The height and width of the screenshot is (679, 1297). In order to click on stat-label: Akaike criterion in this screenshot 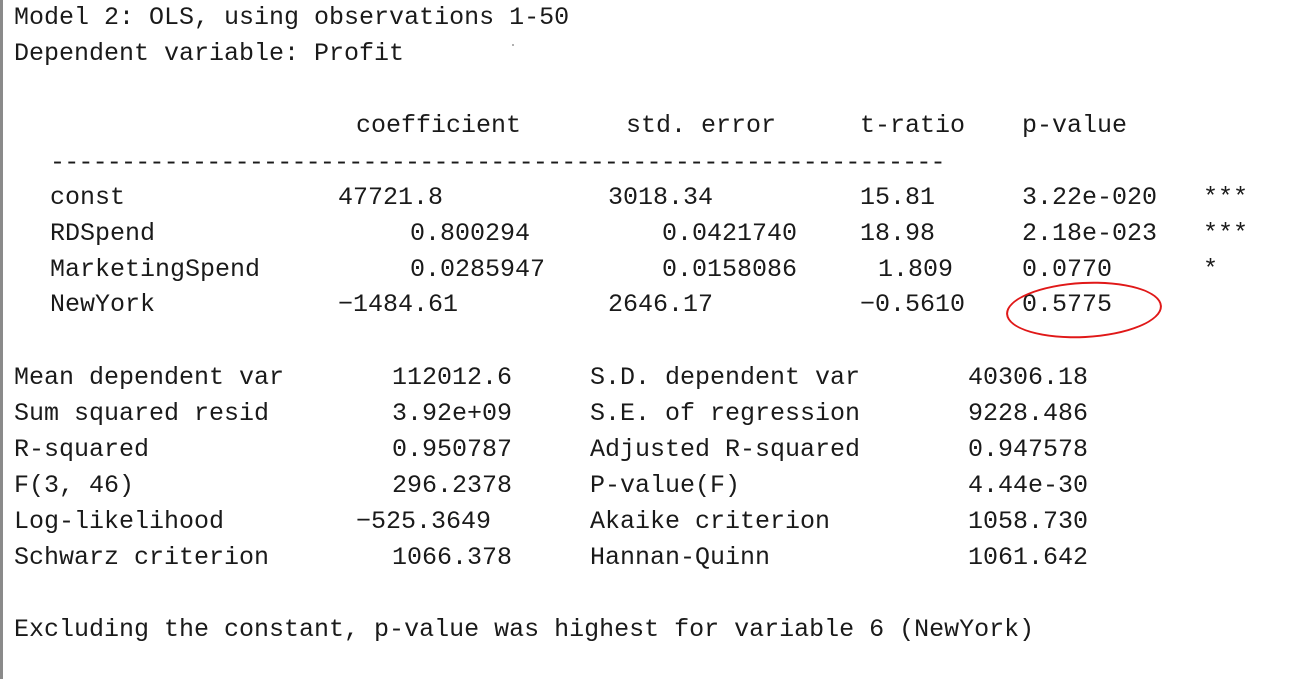, I will do `click(710, 521)`.